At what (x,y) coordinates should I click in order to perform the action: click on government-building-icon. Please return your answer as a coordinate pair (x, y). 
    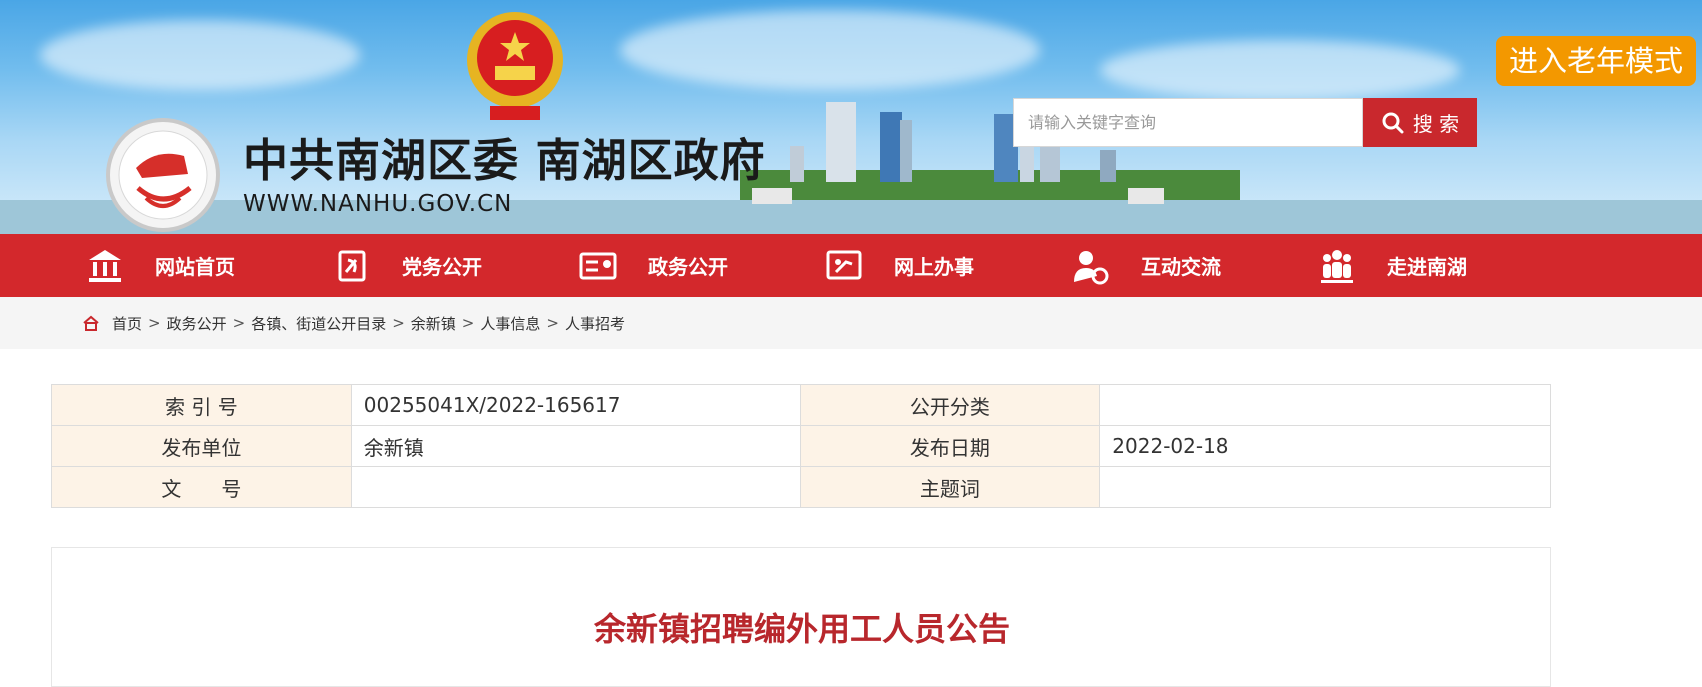
    Looking at the image, I should click on (105, 265).